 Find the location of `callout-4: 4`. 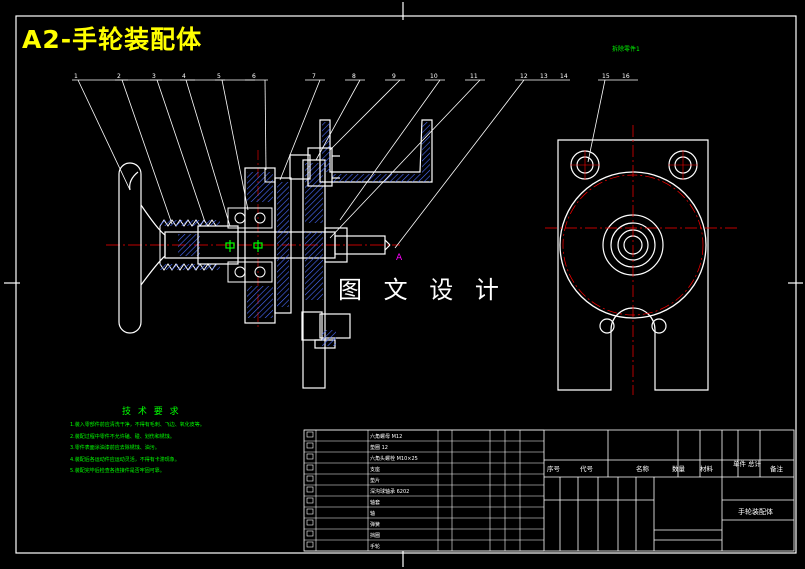

callout-4: 4 is located at coordinates (184, 76).